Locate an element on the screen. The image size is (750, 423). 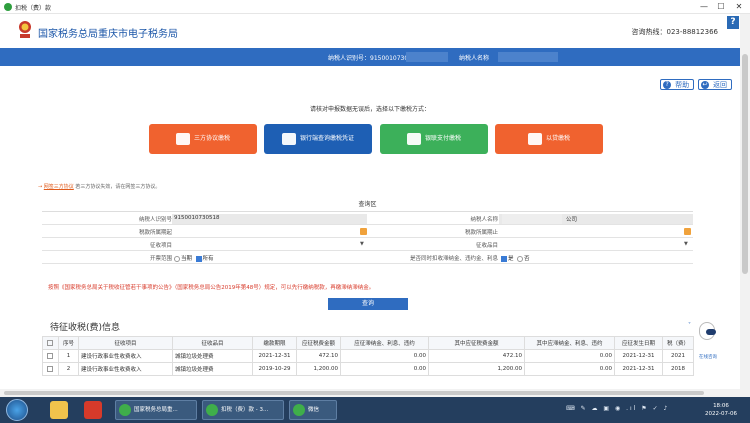
vertical-scrollbar is located at coordinates (745, 205).